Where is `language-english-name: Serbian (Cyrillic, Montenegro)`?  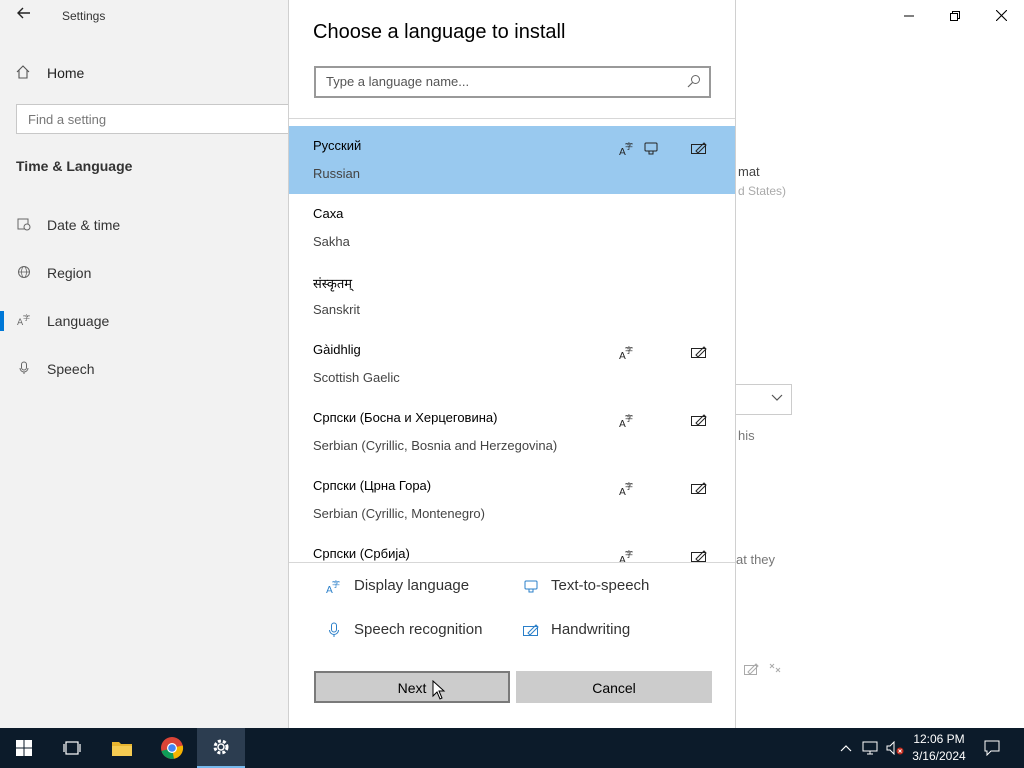 language-english-name: Serbian (Cyrillic, Montenegro) is located at coordinates (399, 513).